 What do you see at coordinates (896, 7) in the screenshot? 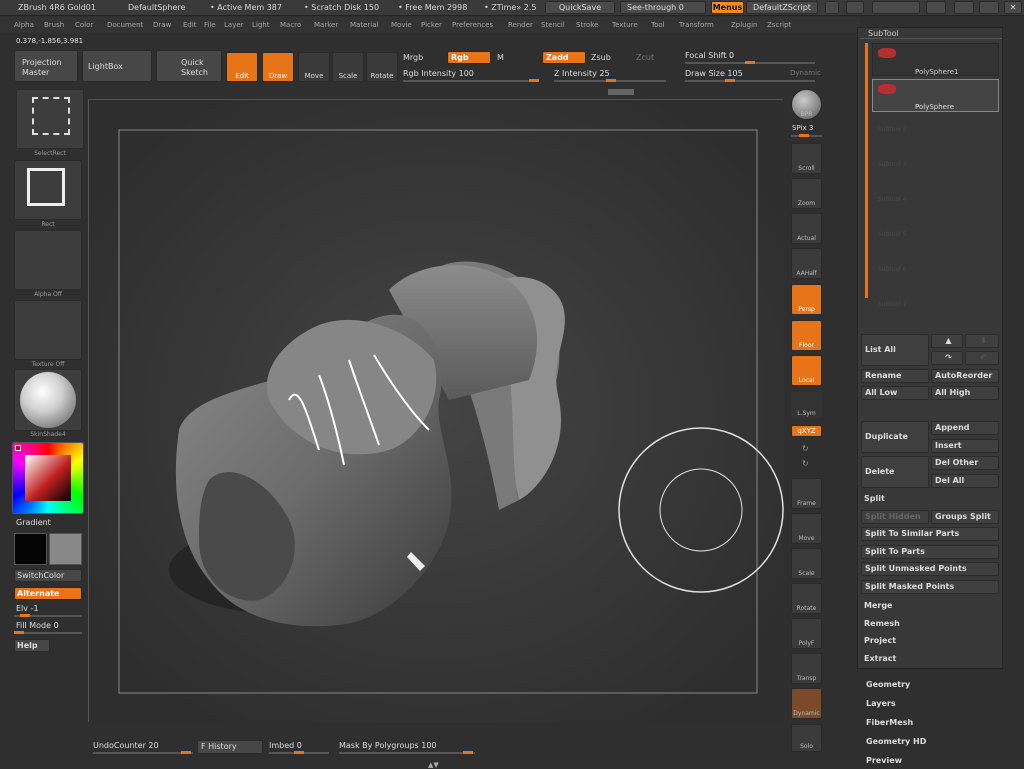
I see `layout-icon` at bounding box center [896, 7].